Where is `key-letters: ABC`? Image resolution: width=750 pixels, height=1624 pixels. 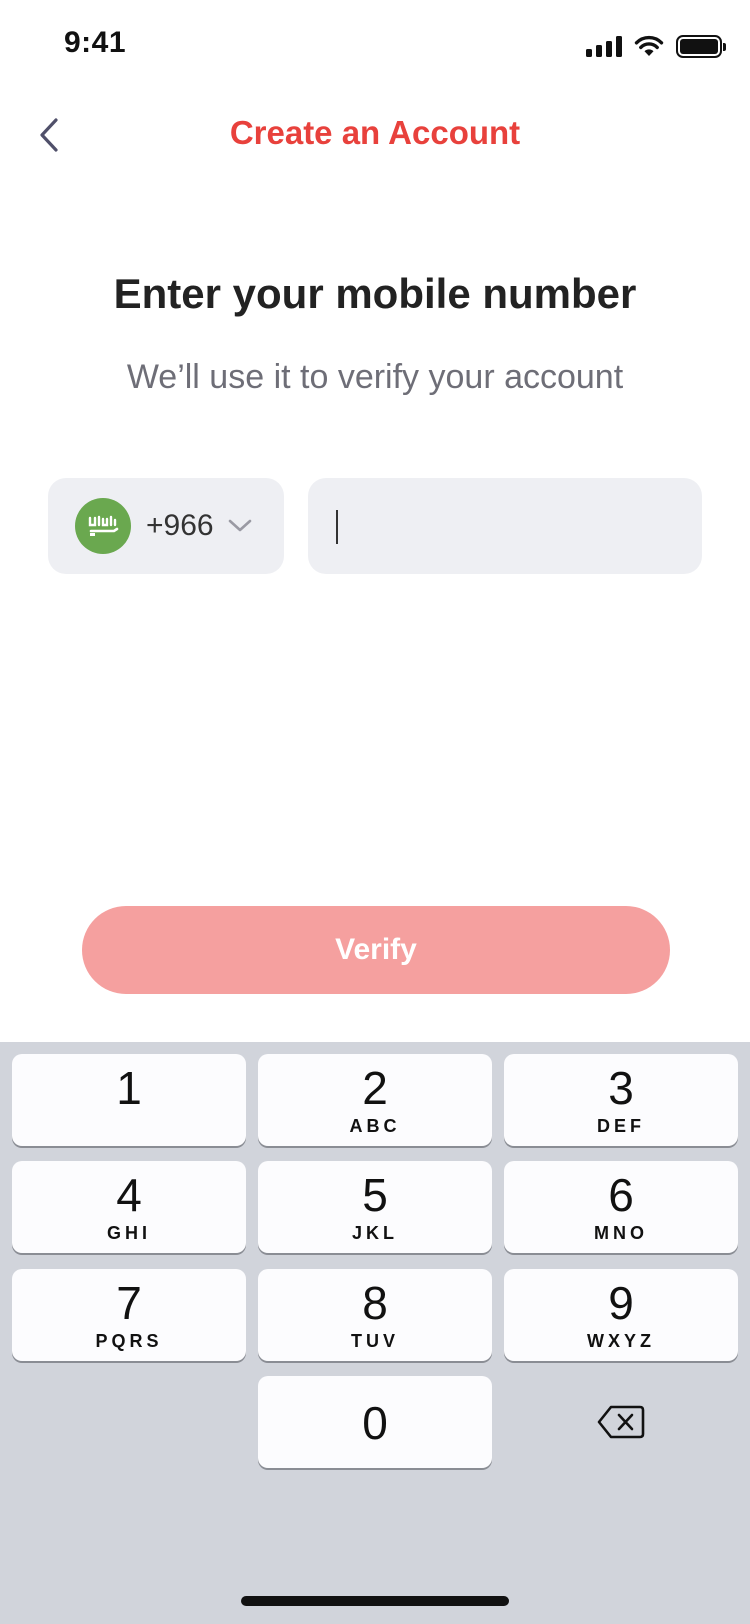 key-letters: ABC is located at coordinates (375, 1126).